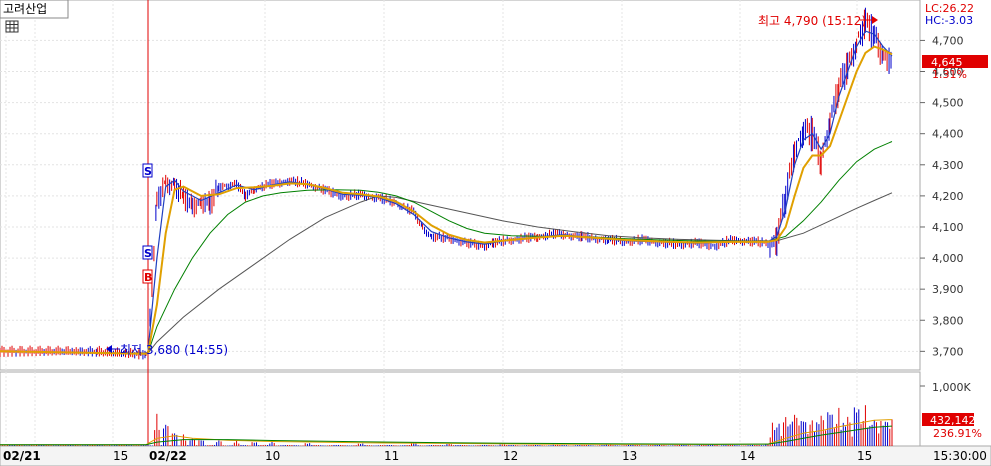 Image resolution: width=991 pixels, height=466 pixels. What do you see at coordinates (957, 433) in the screenshot?
I see `volume-pct: 236.91%` at bounding box center [957, 433].